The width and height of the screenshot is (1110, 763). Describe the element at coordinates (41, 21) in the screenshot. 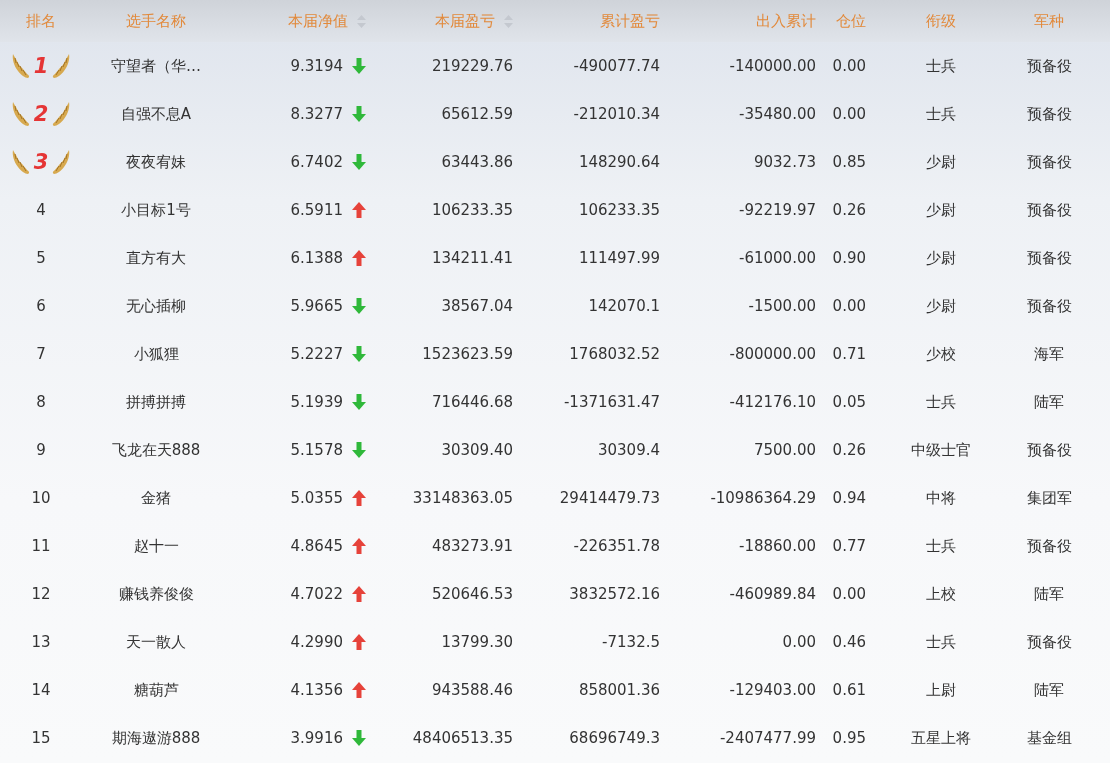

I see `column-header: 排名` at that location.